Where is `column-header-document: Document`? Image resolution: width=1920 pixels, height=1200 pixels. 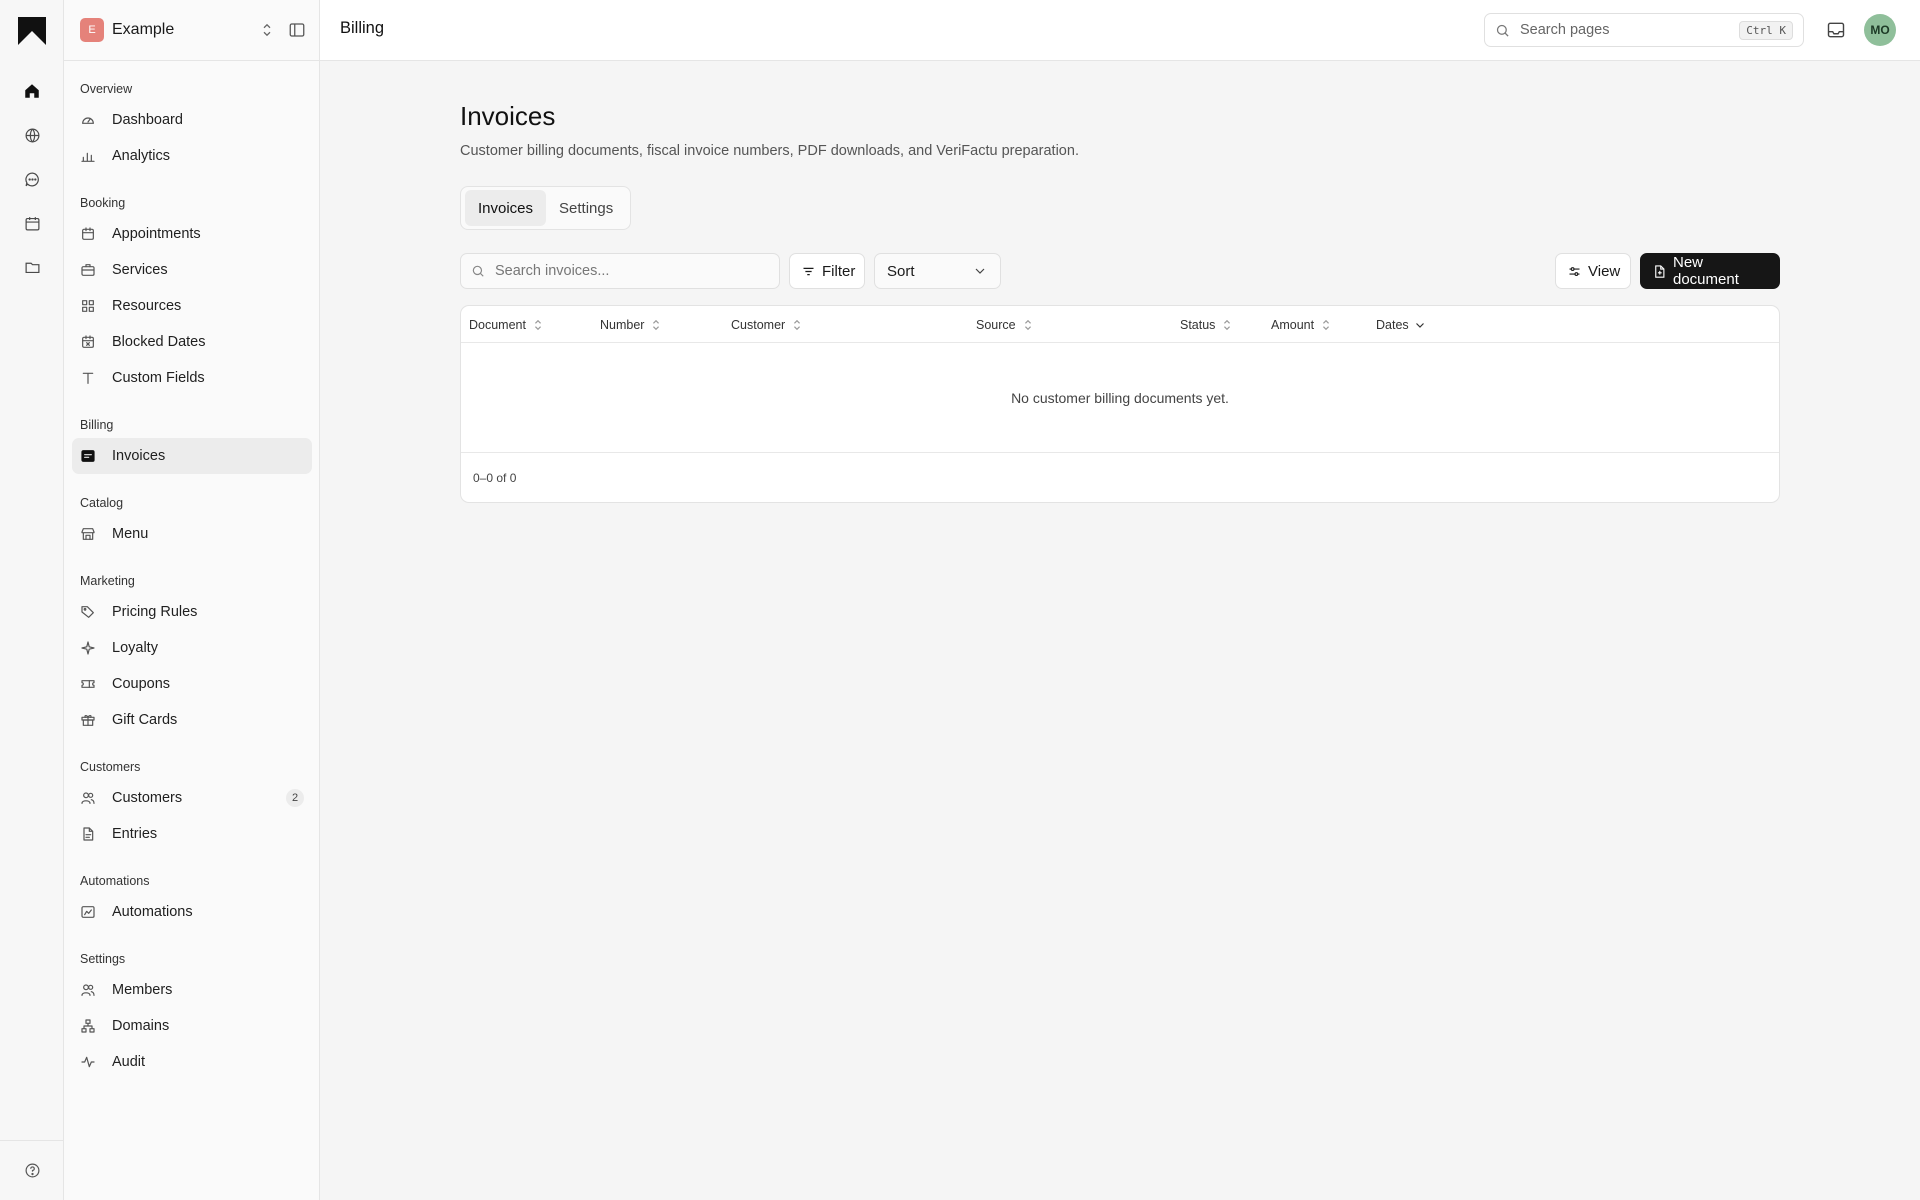 column-header-document: Document is located at coordinates (506, 324).